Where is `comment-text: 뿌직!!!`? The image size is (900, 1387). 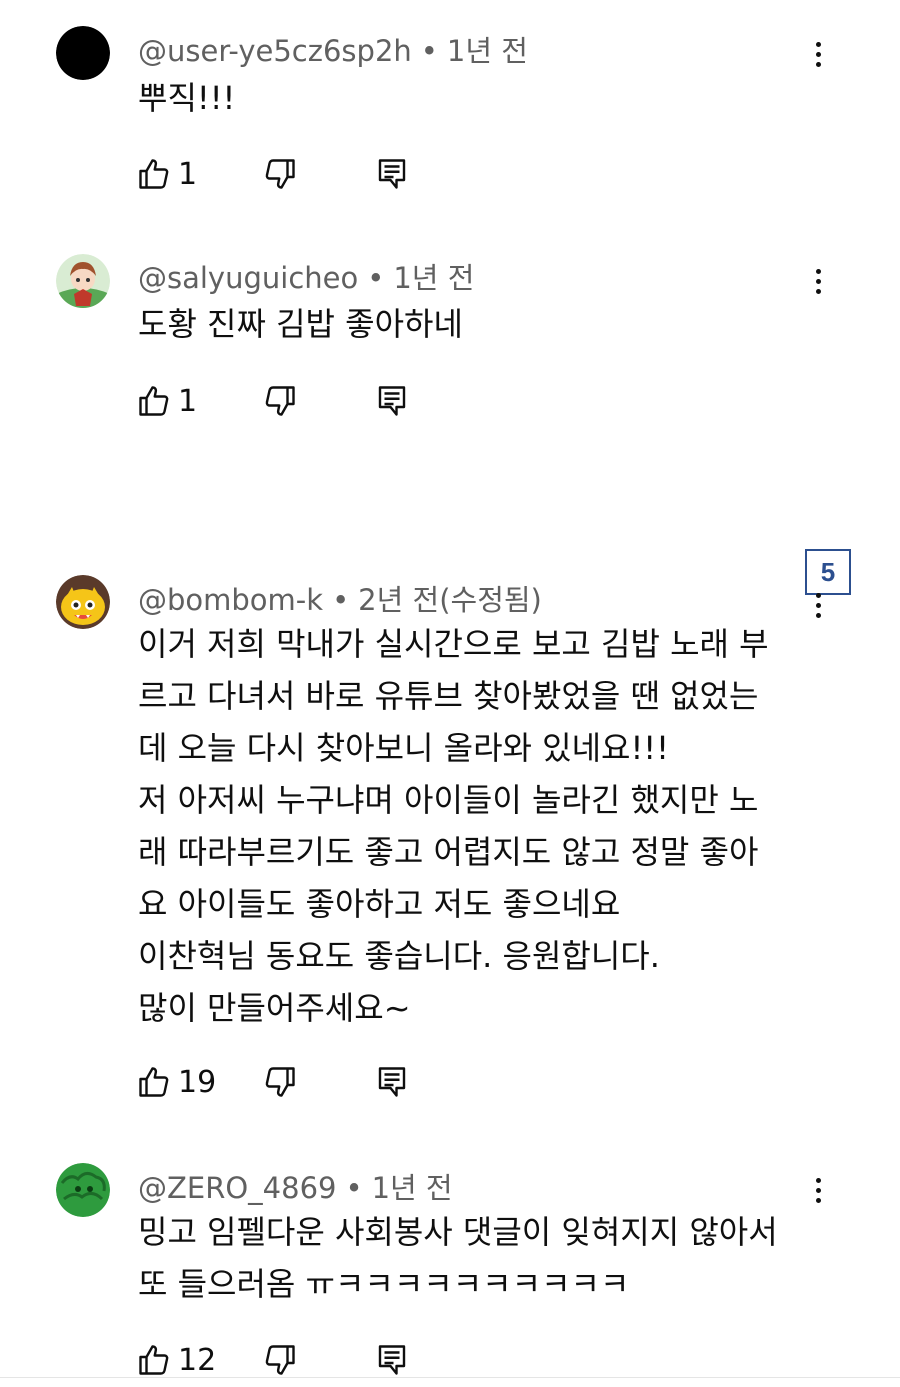
comment-text: 뿌직!!! is located at coordinates (186, 98).